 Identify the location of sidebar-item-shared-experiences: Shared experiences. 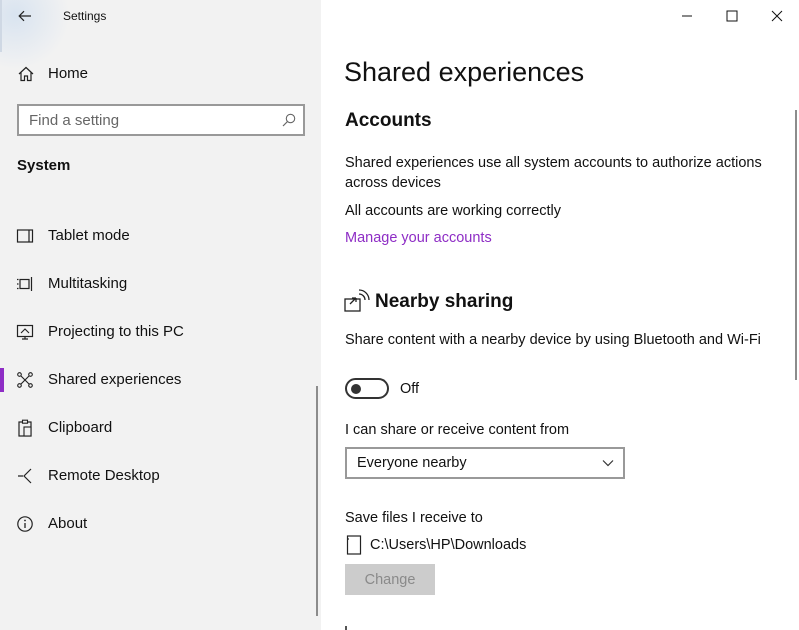
(160, 380).